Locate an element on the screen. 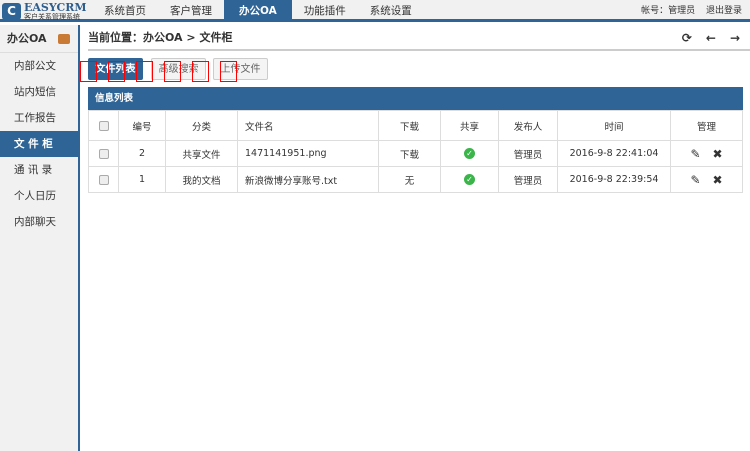 The width and height of the screenshot is (750, 451). cell-category: 我的文档 is located at coordinates (201, 179).